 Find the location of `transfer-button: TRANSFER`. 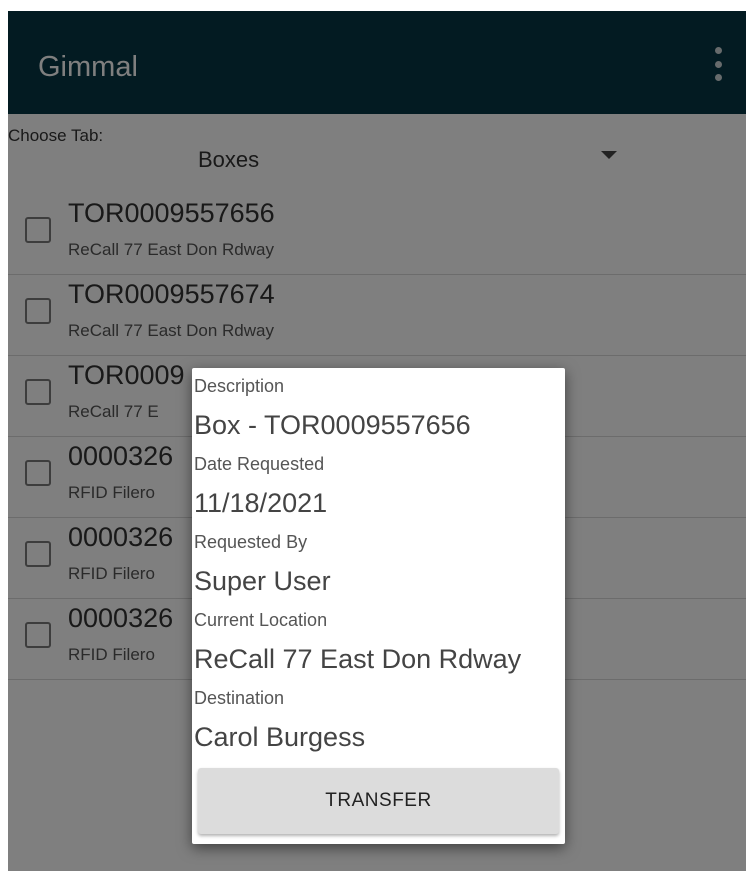

transfer-button: TRANSFER is located at coordinates (378, 801).